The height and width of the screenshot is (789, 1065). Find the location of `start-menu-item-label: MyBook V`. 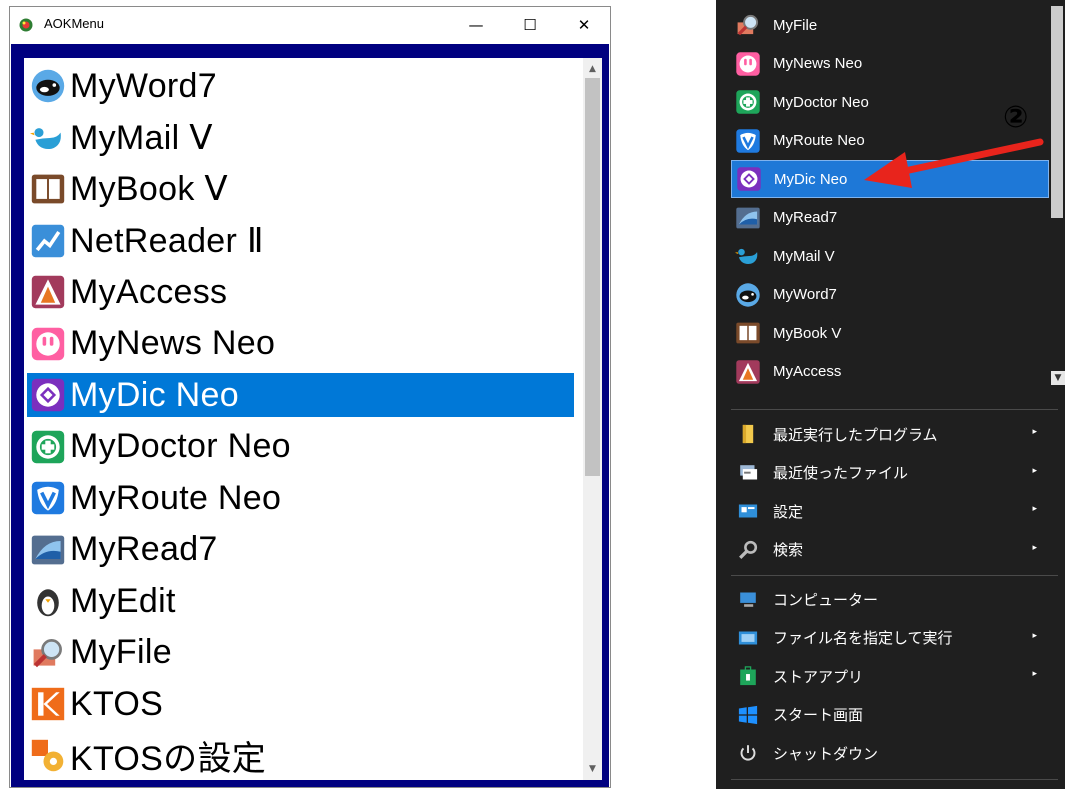

start-menu-item-label: MyBook V is located at coordinates (807, 333).